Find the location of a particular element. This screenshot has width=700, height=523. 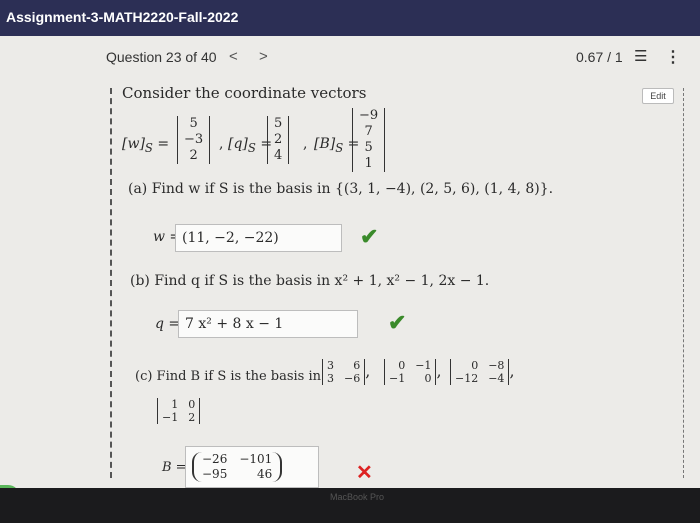

answer-c-label: B = is located at coordinates (174, 467).